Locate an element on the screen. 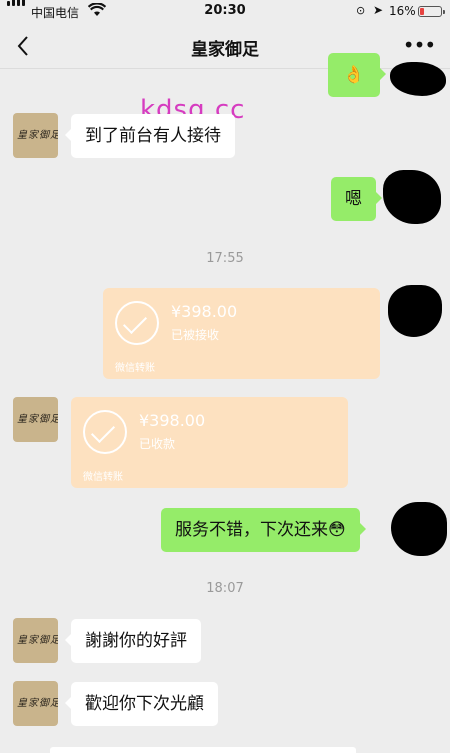  chat-header: 皇家御足 ••• is located at coordinates (225, 46).